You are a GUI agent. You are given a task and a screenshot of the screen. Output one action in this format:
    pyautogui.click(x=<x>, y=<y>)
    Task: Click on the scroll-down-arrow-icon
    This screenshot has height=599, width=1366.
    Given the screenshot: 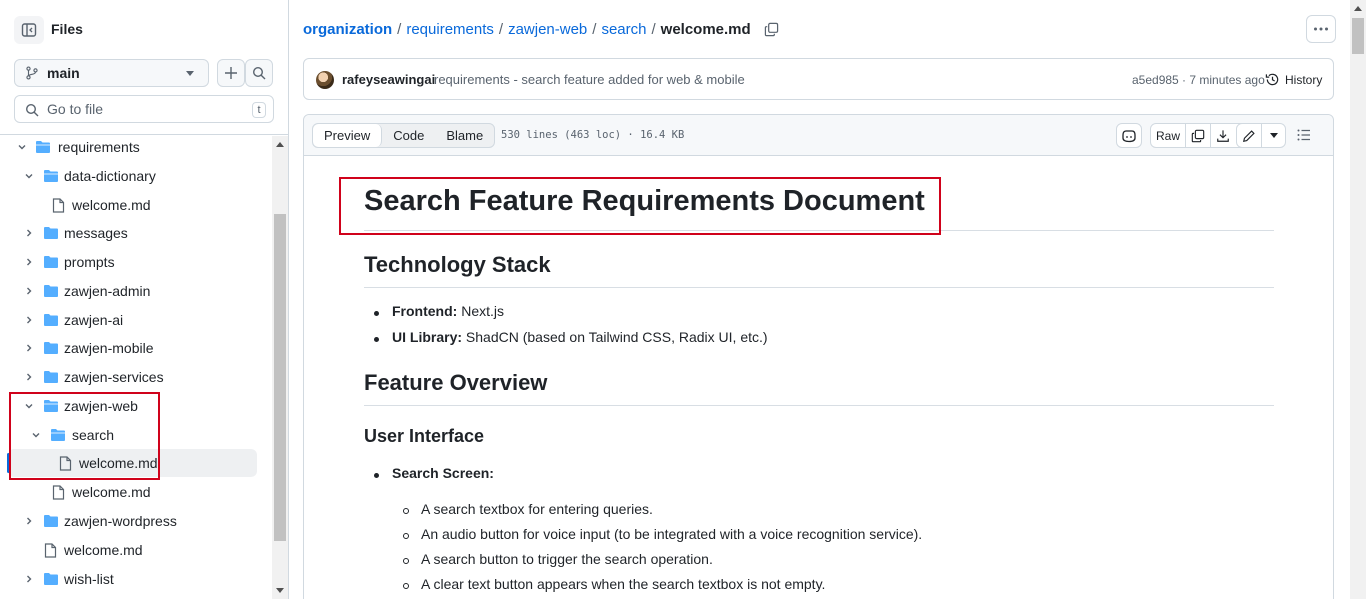 What is the action you would take?
    pyautogui.click(x=280, y=590)
    